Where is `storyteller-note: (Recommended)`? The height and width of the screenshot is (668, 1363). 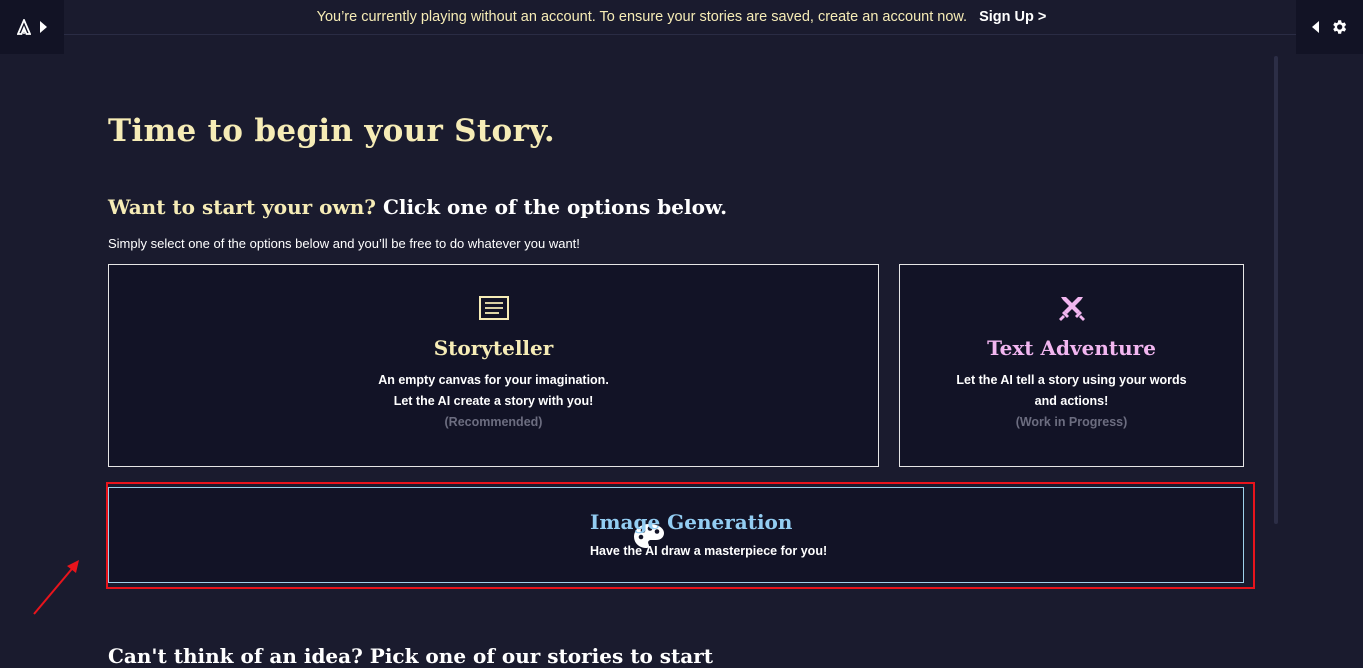 storyteller-note: (Recommended) is located at coordinates (493, 422).